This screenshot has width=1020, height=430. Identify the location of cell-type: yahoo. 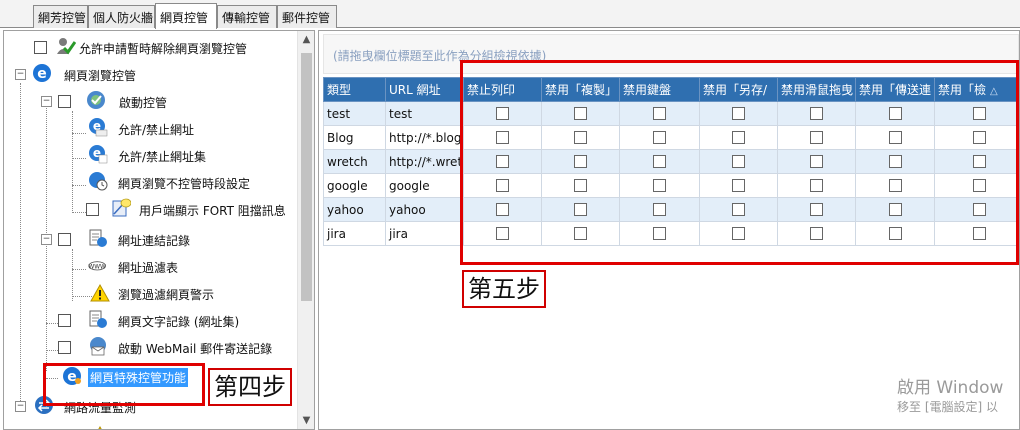
(354, 209).